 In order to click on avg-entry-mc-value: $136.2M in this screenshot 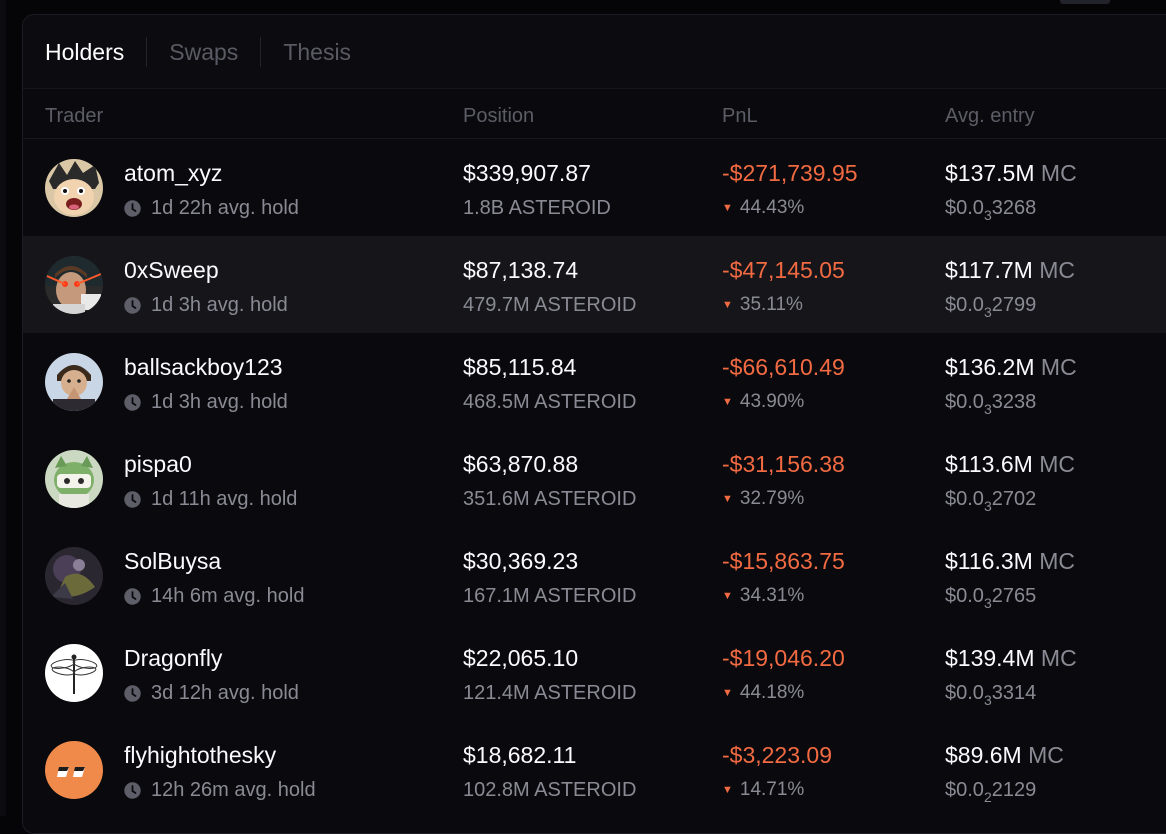, I will do `click(990, 367)`.